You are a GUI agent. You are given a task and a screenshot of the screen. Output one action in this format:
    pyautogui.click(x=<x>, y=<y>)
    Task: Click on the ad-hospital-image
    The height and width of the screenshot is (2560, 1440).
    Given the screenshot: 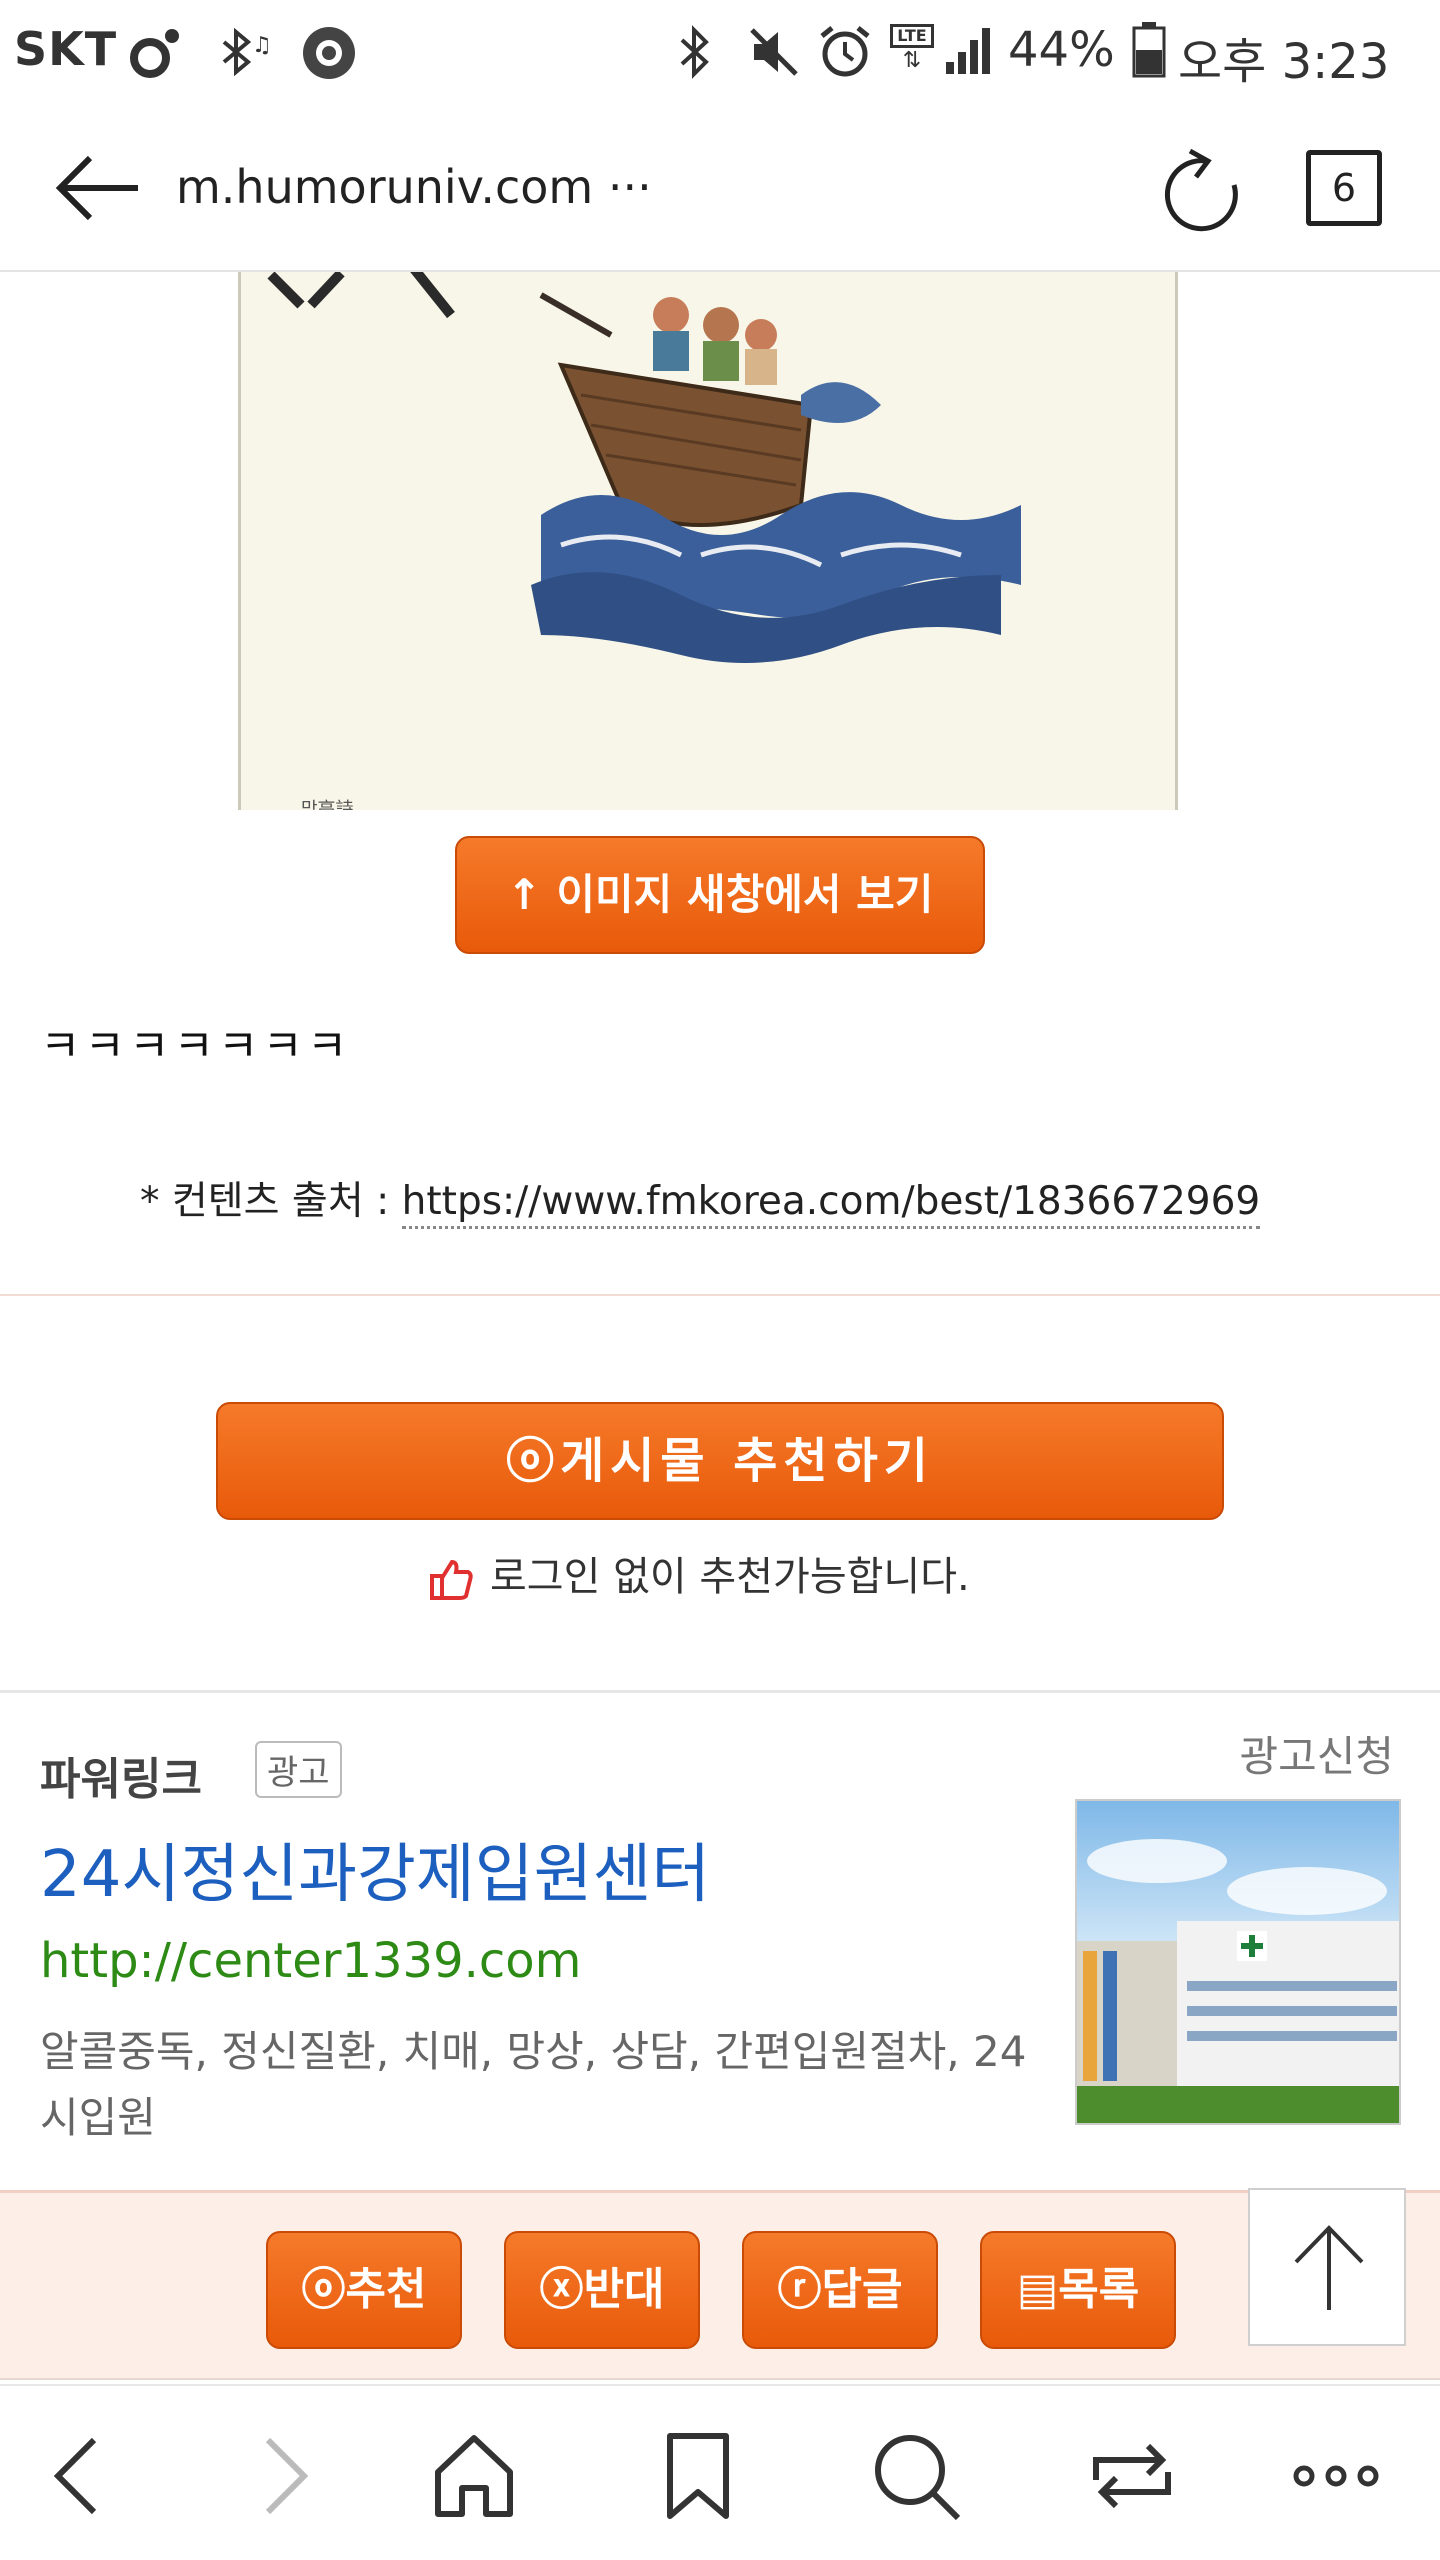 What is the action you would take?
    pyautogui.click(x=1238, y=1962)
    